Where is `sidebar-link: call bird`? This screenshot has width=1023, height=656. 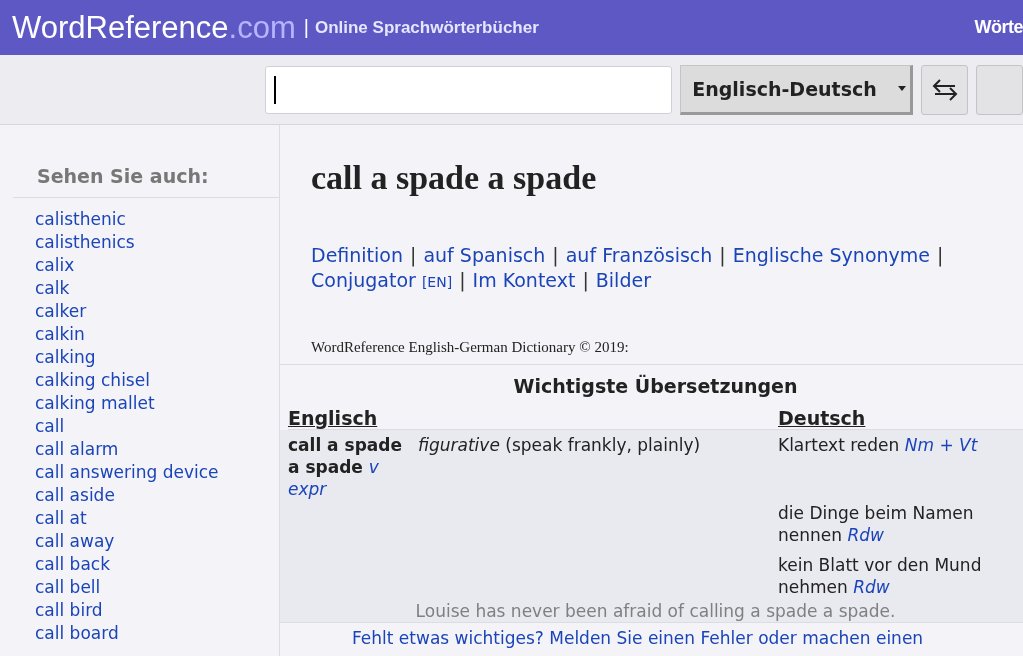 sidebar-link: call bird is located at coordinates (157, 610).